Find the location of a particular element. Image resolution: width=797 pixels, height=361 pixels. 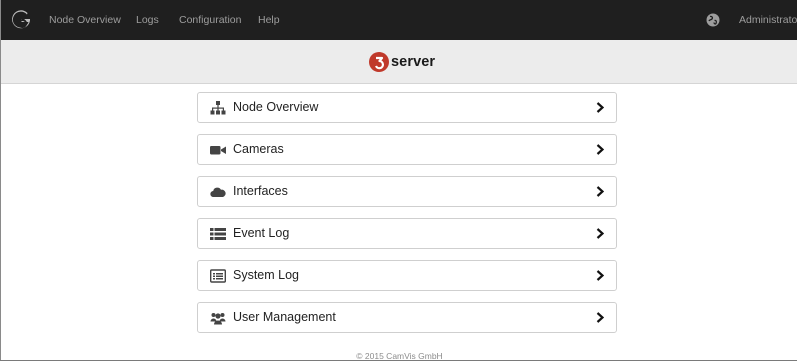

users-icon is located at coordinates (218, 319).